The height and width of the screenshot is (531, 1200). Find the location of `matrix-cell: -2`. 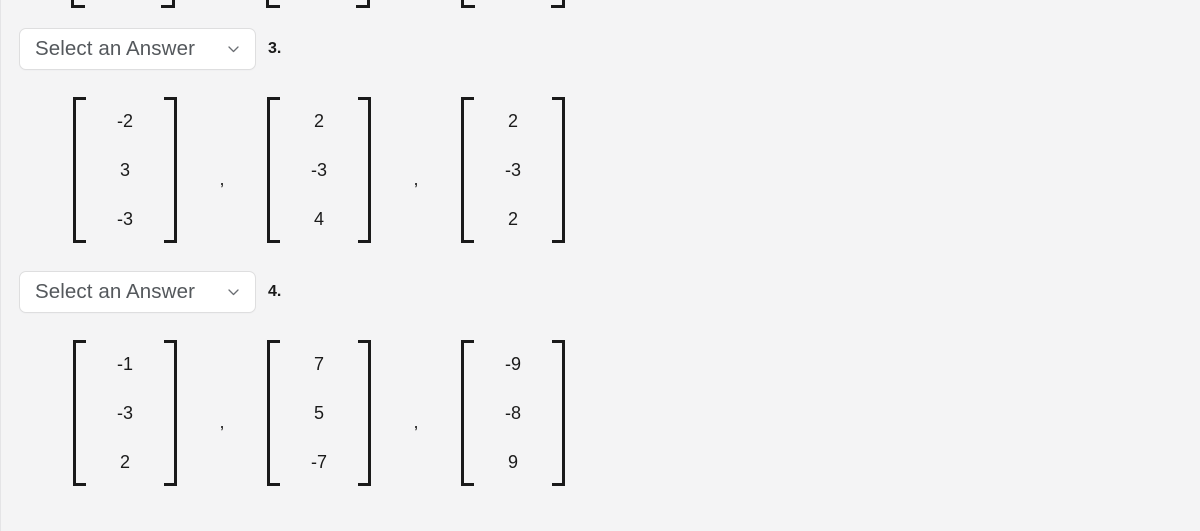

matrix-cell: -2 is located at coordinates (124, 121).